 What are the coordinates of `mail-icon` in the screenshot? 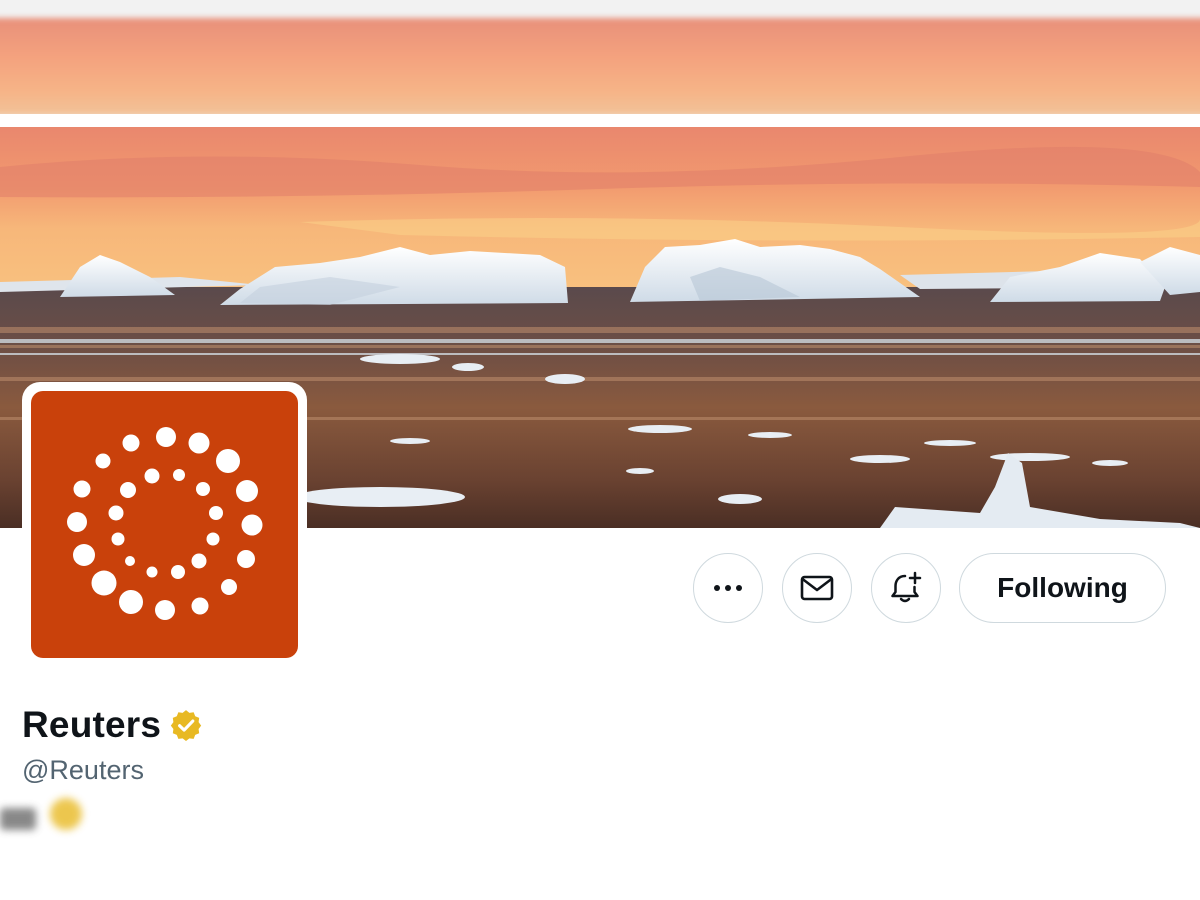 It's located at (817, 588).